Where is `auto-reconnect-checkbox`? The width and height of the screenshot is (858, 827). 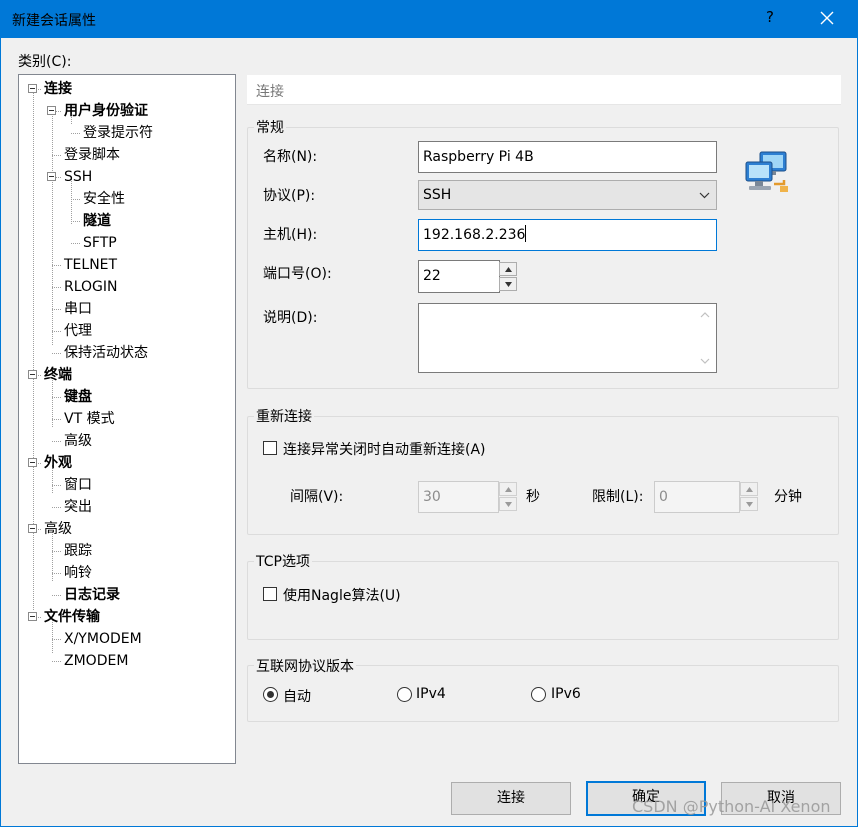 auto-reconnect-checkbox is located at coordinates (270, 448).